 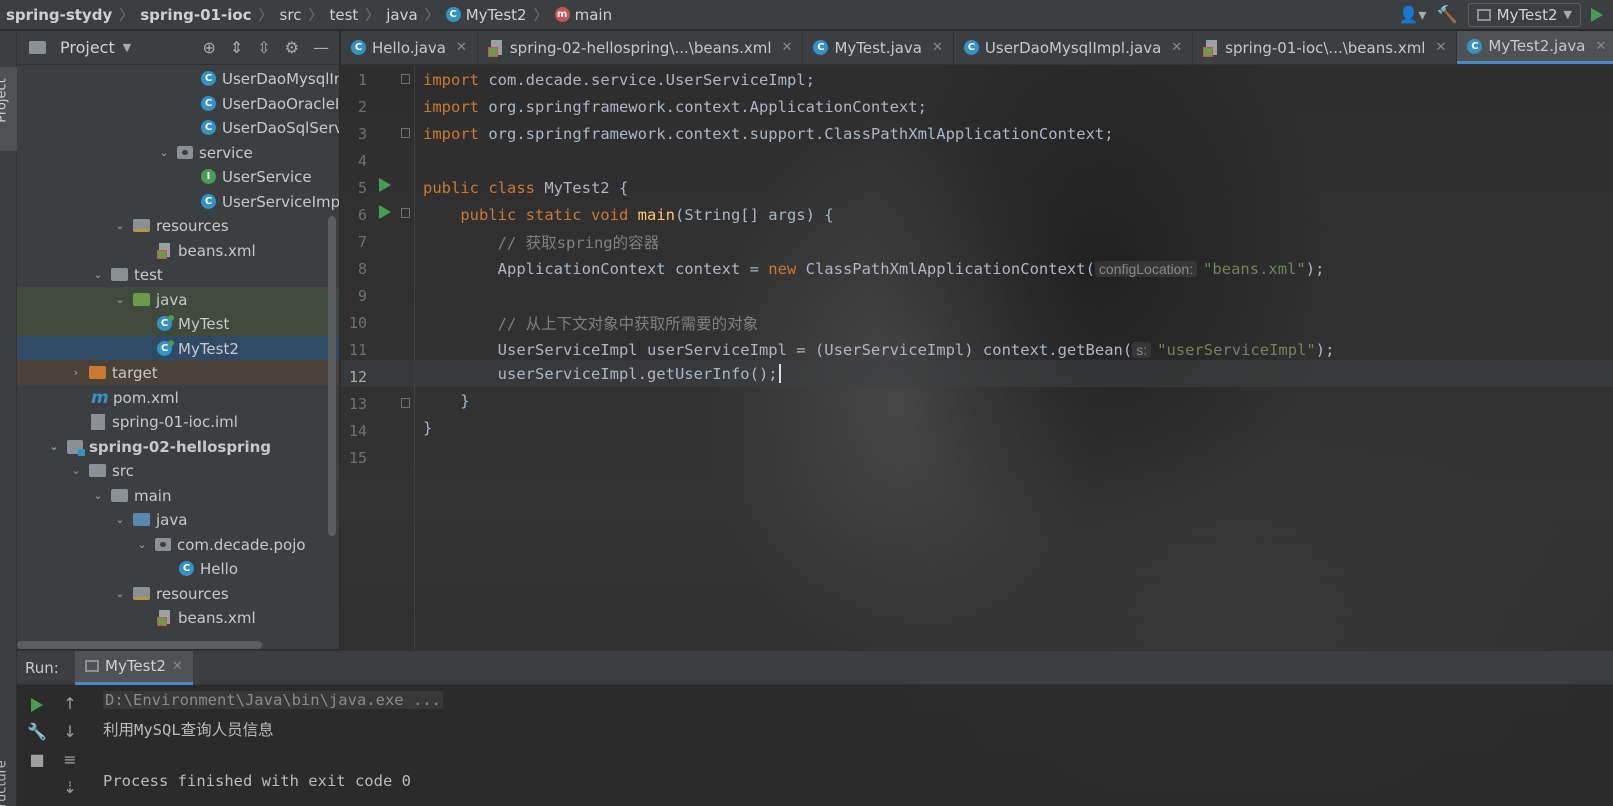 What do you see at coordinates (178, 568) in the screenshot?
I see `tree-item: C Hello` at bounding box center [178, 568].